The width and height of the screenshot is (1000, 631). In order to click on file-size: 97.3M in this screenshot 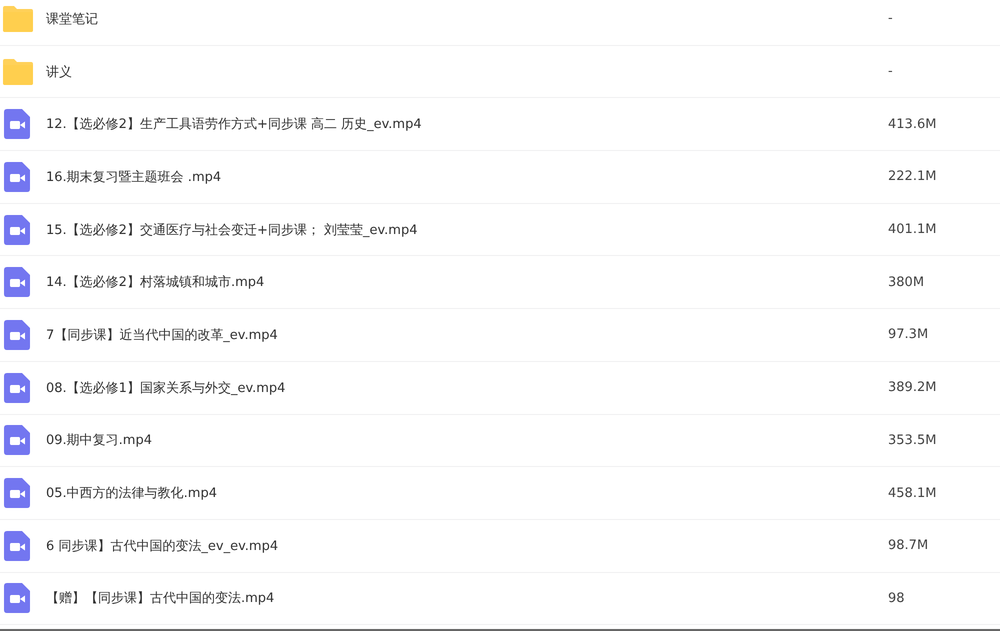, I will do `click(909, 334)`.